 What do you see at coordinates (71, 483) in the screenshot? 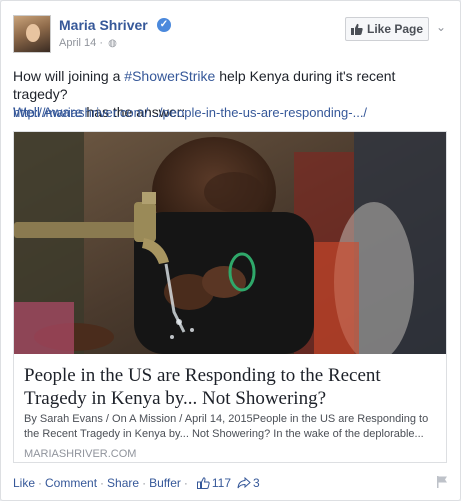
I see `comment-link: Comment` at bounding box center [71, 483].